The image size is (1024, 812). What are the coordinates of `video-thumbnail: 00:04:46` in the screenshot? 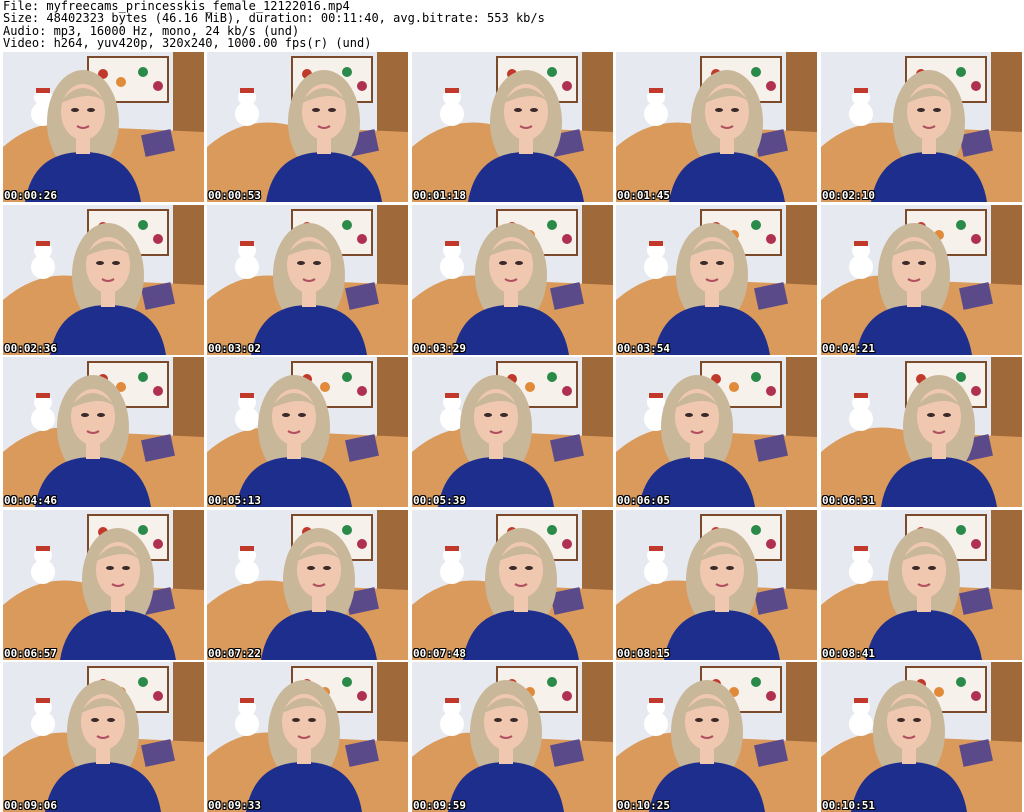 It's located at (103, 432).